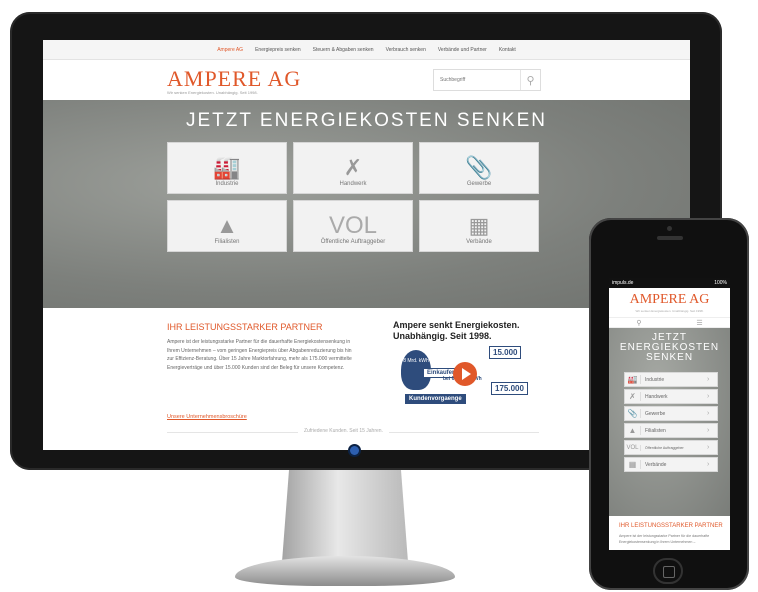 The width and height of the screenshot is (758, 592). What do you see at coordinates (671, 526) in the screenshot?
I see `phone-section-title: IHR LEISTUNGSSTARKER PARTNER` at bounding box center [671, 526].